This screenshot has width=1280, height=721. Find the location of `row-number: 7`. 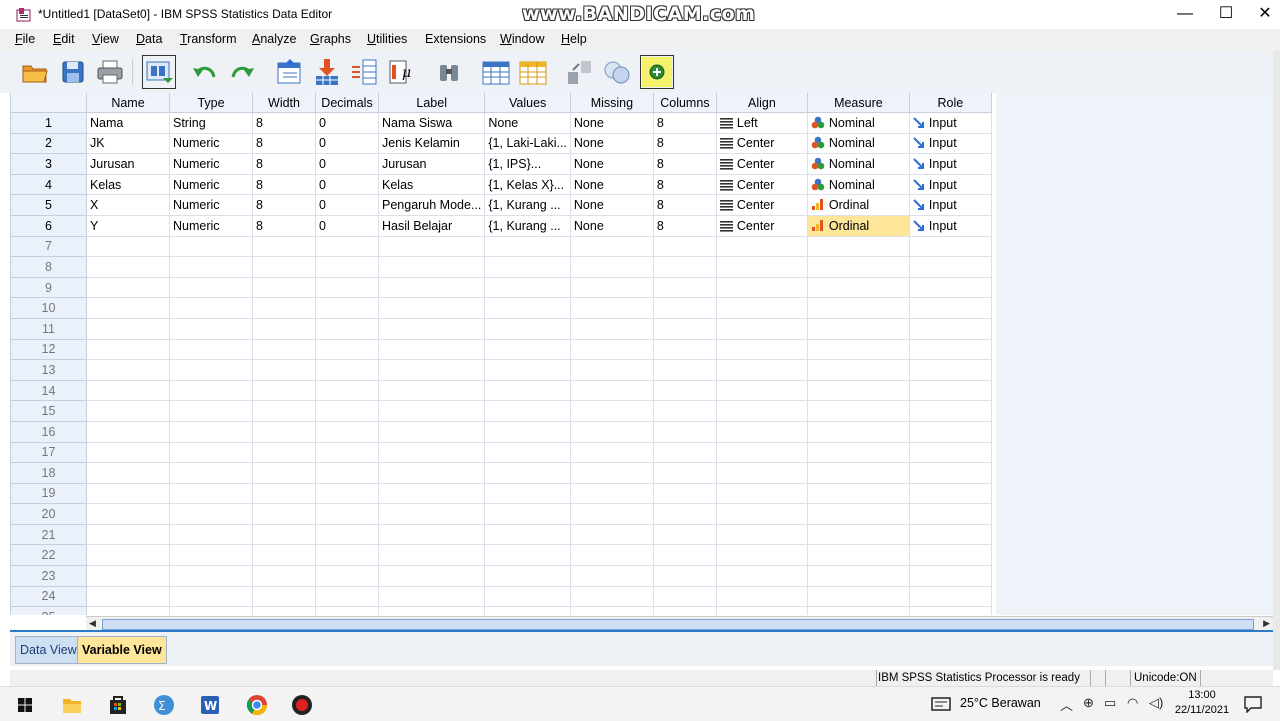

row-number: 7 is located at coordinates (48, 246).